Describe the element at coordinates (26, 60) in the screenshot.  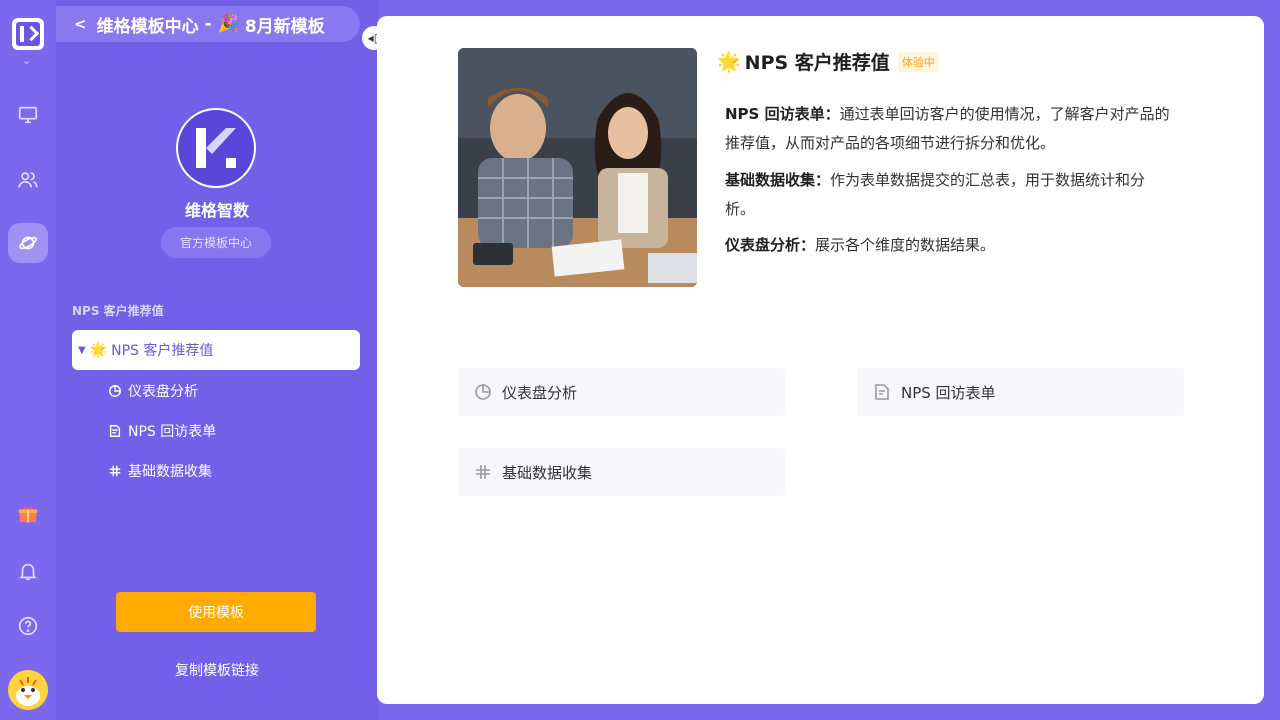
I see `chevron-down-icon: ⌄` at that location.